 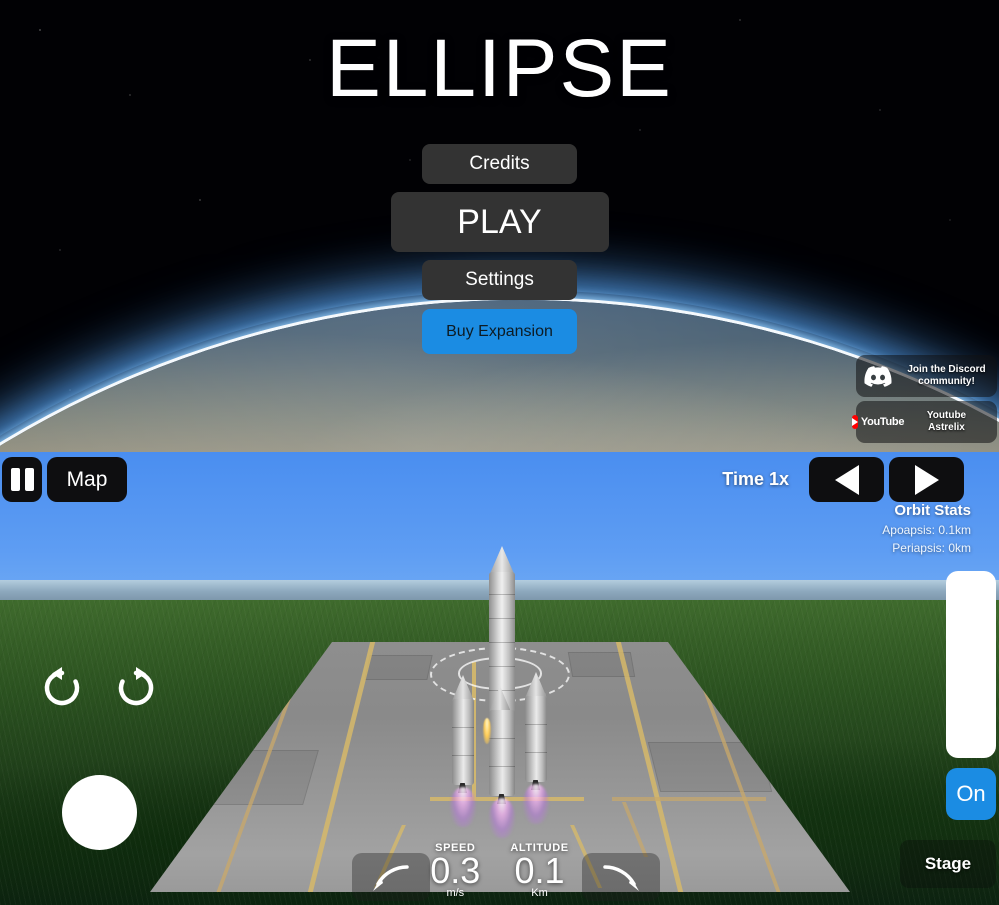 What do you see at coordinates (755, 479) in the screenshot?
I see `time-warp-label: Time 1x` at bounding box center [755, 479].